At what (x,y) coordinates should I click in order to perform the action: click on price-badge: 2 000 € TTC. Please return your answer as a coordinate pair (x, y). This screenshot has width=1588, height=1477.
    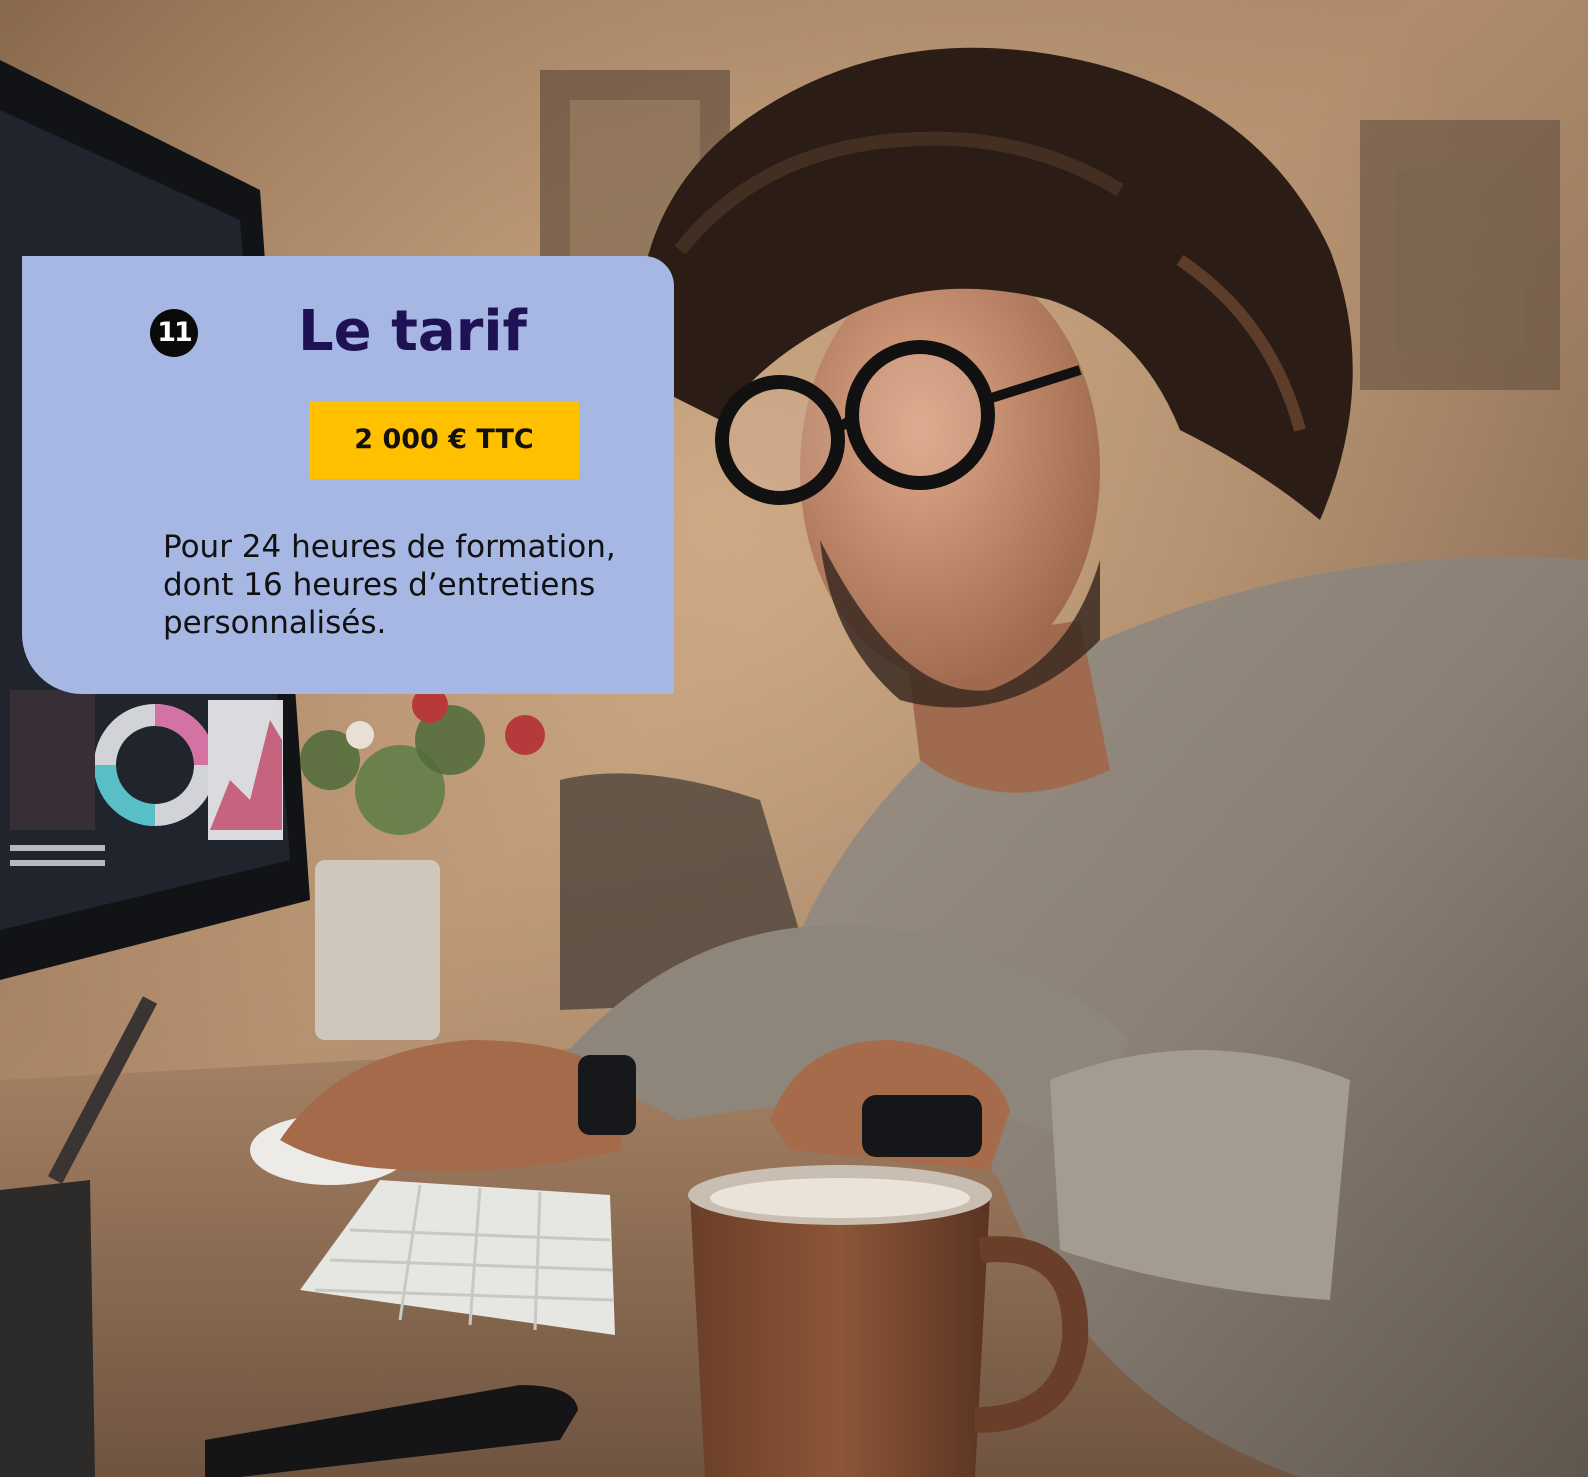
    Looking at the image, I should click on (444, 440).